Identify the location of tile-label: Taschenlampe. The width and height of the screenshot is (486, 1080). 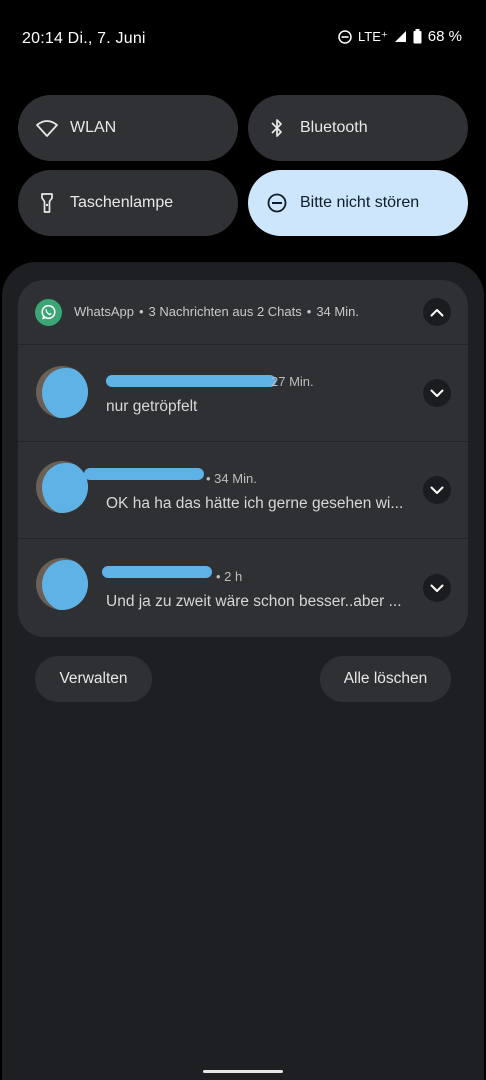
(122, 202).